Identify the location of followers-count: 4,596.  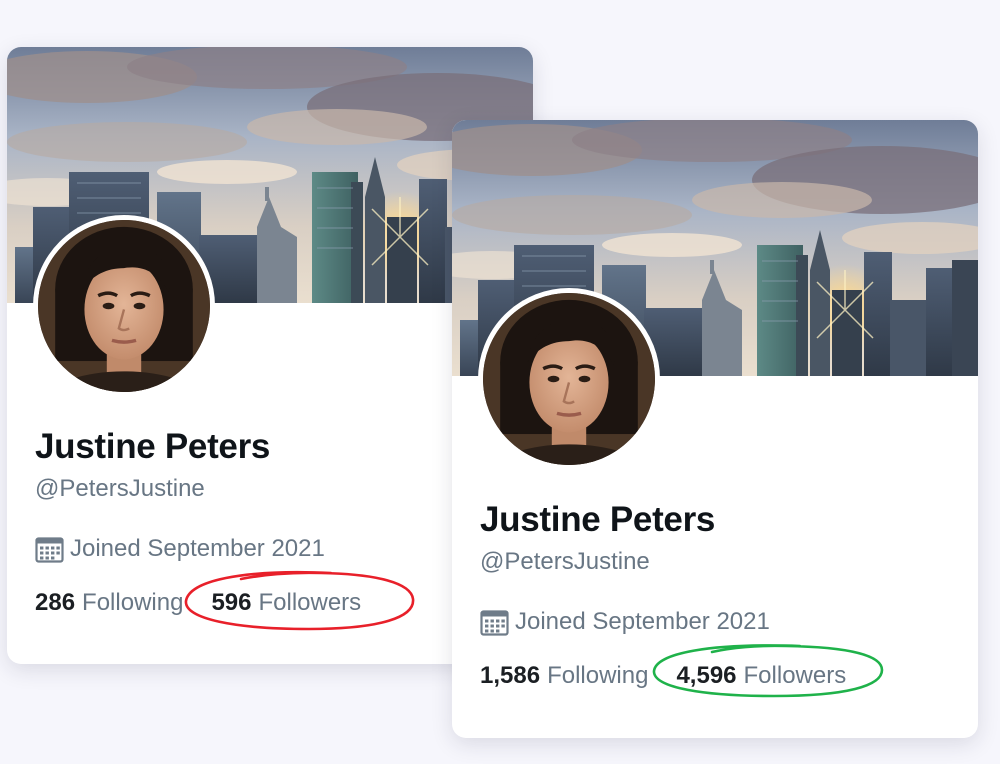
(706, 675).